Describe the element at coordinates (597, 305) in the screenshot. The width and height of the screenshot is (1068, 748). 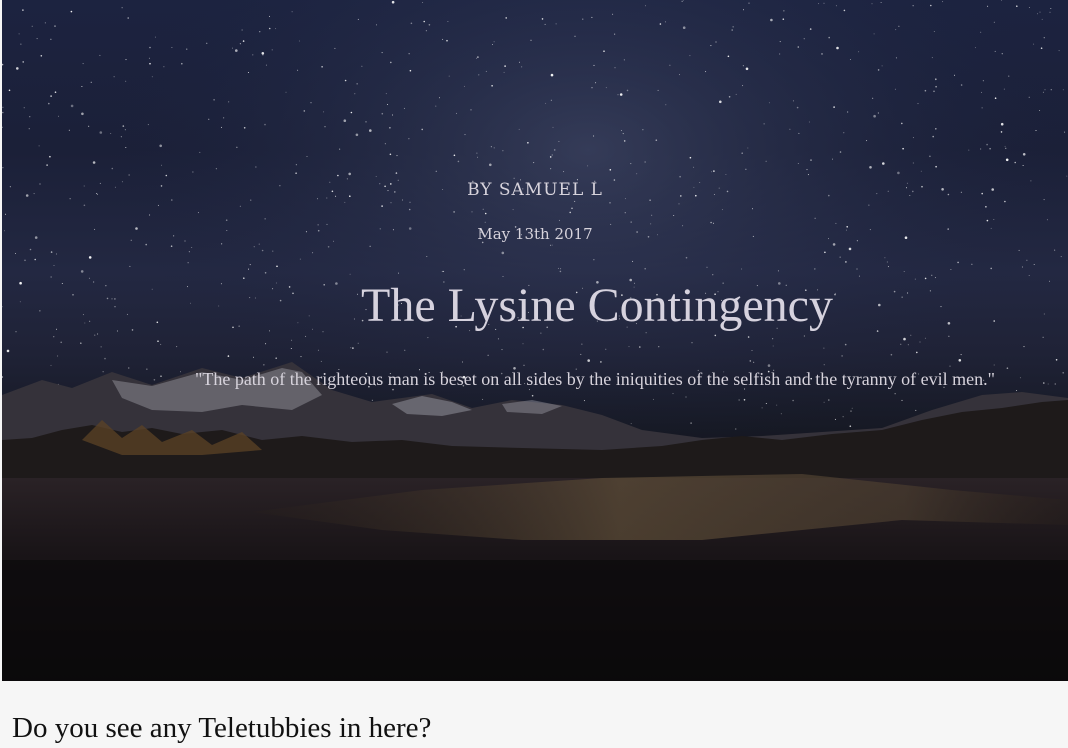
I see `article-title: The Lysine Contingency` at that location.